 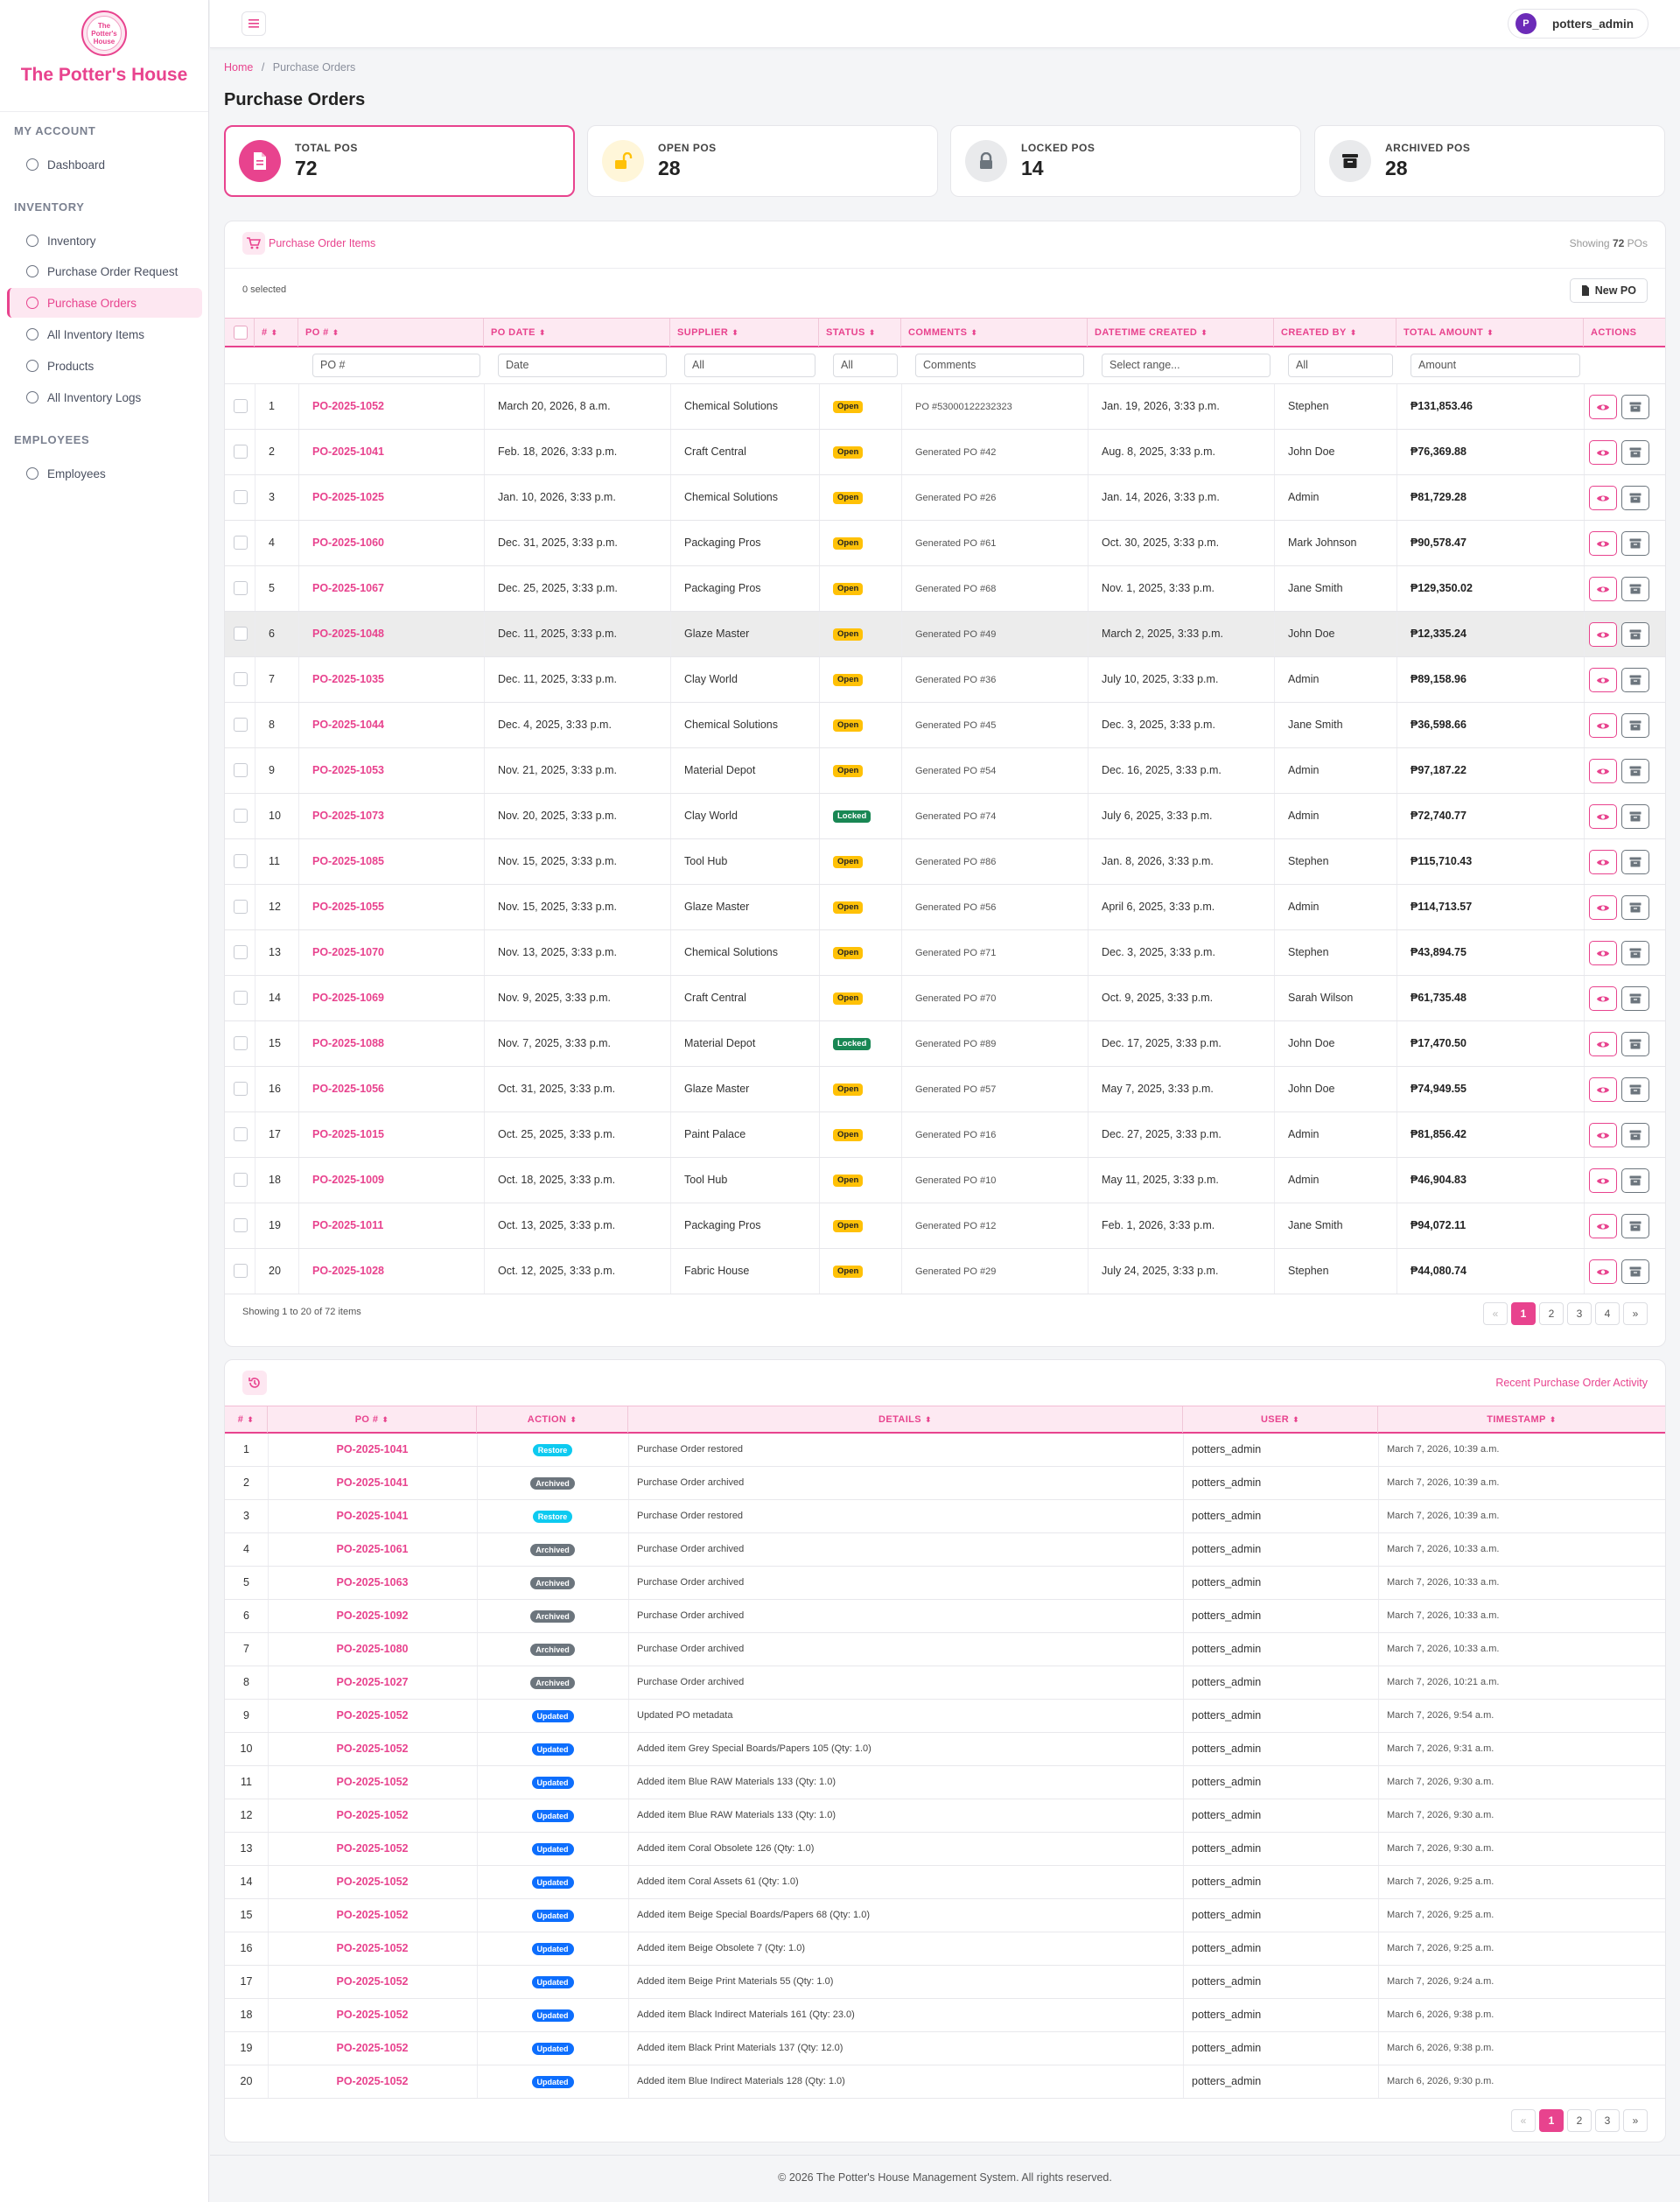 I want to click on po-link: PO-2025-1063, so click(x=372, y=1583).